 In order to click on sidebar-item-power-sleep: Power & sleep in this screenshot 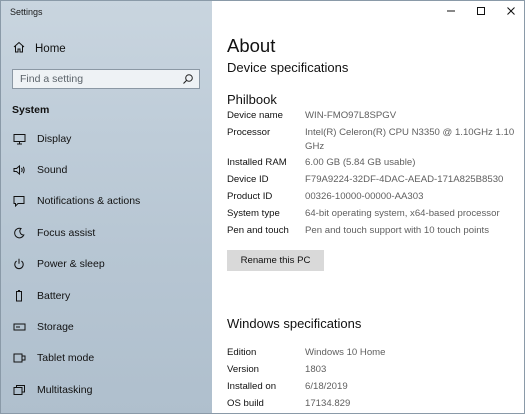, I will do `click(106, 264)`.